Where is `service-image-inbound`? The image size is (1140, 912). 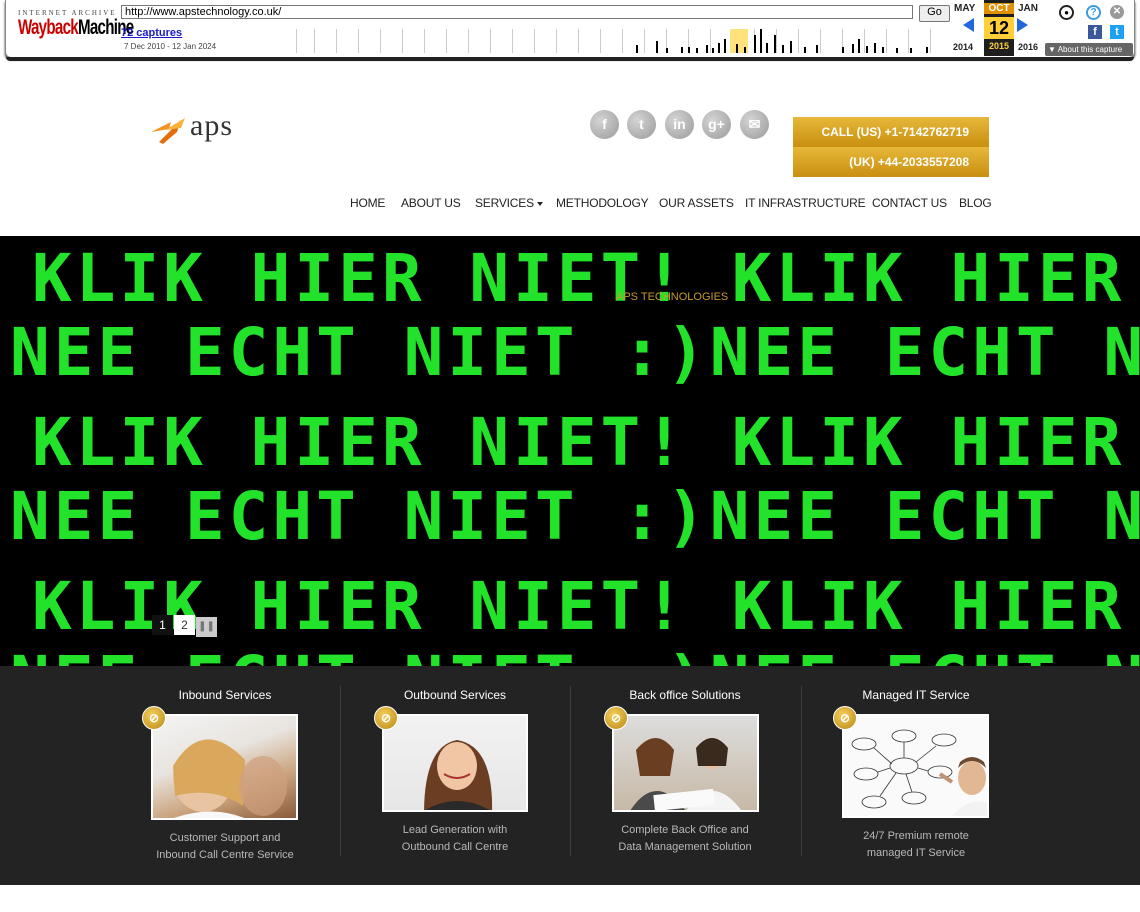 service-image-inbound is located at coordinates (224, 767).